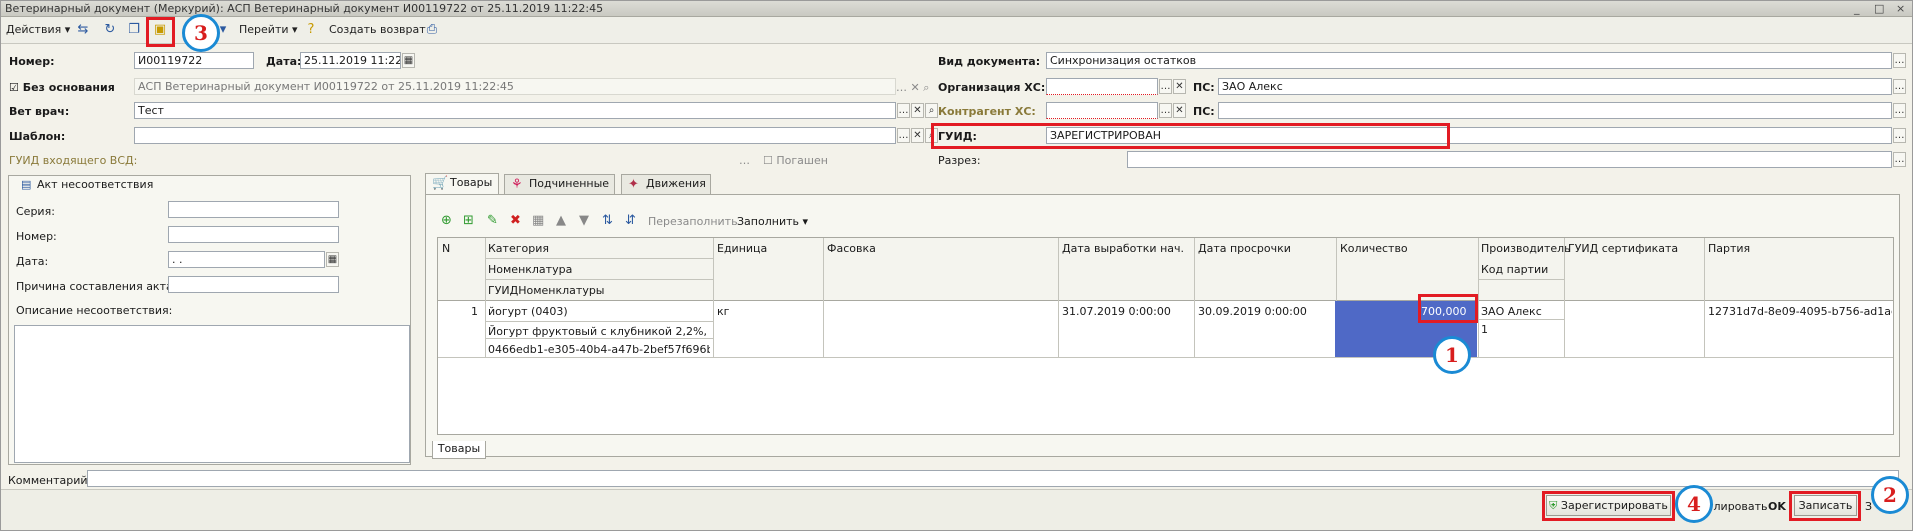  What do you see at coordinates (432, 30) in the screenshot?
I see `print-icon: ⎙` at bounding box center [432, 30].